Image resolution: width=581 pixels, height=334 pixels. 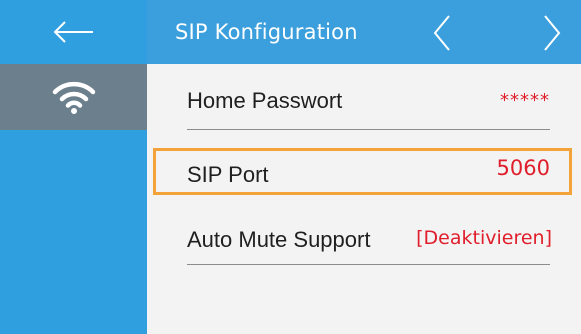 What do you see at coordinates (368, 172) in the screenshot?
I see `setting-row-sip-port: SIP Port 5060` at bounding box center [368, 172].